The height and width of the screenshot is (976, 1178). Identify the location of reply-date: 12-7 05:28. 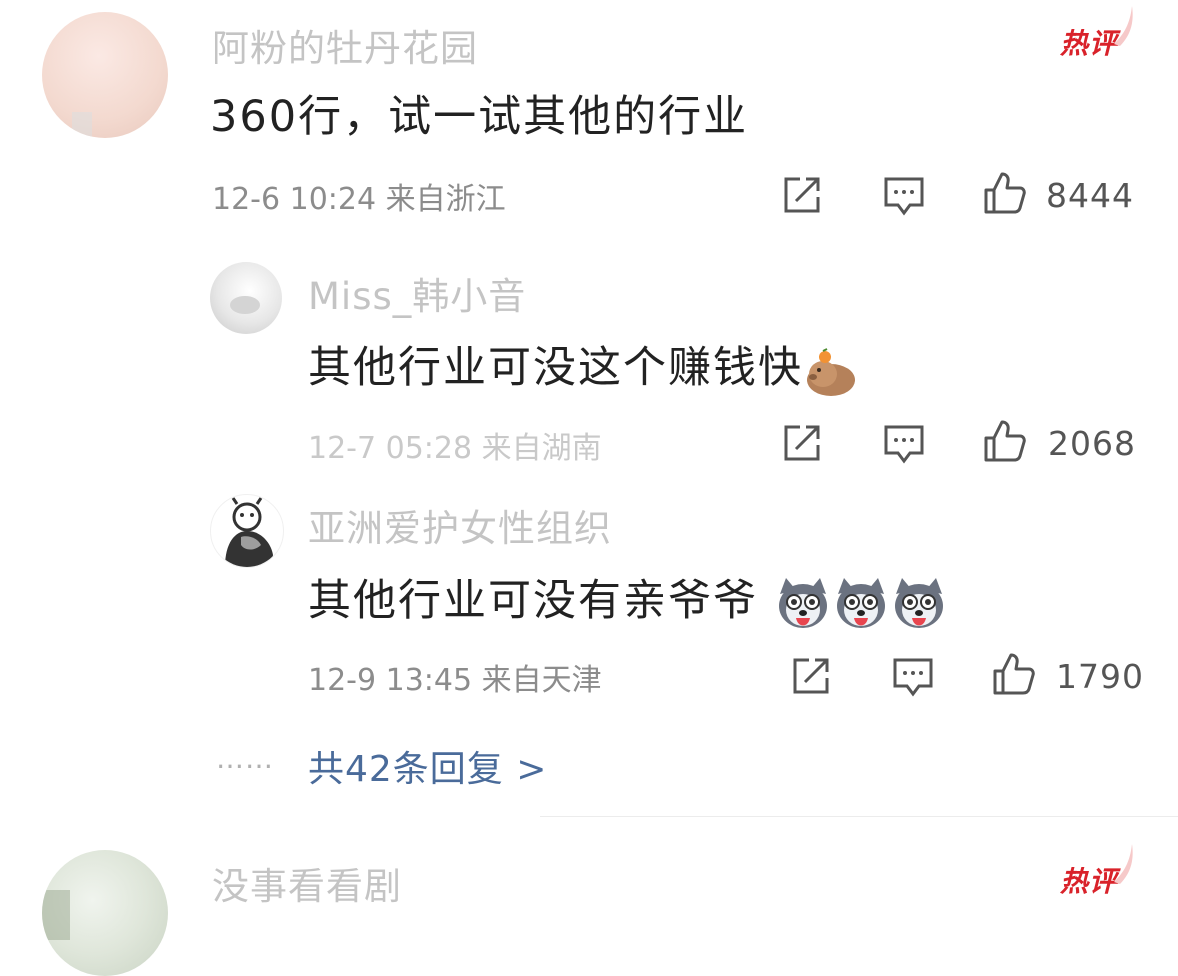
(390, 448).